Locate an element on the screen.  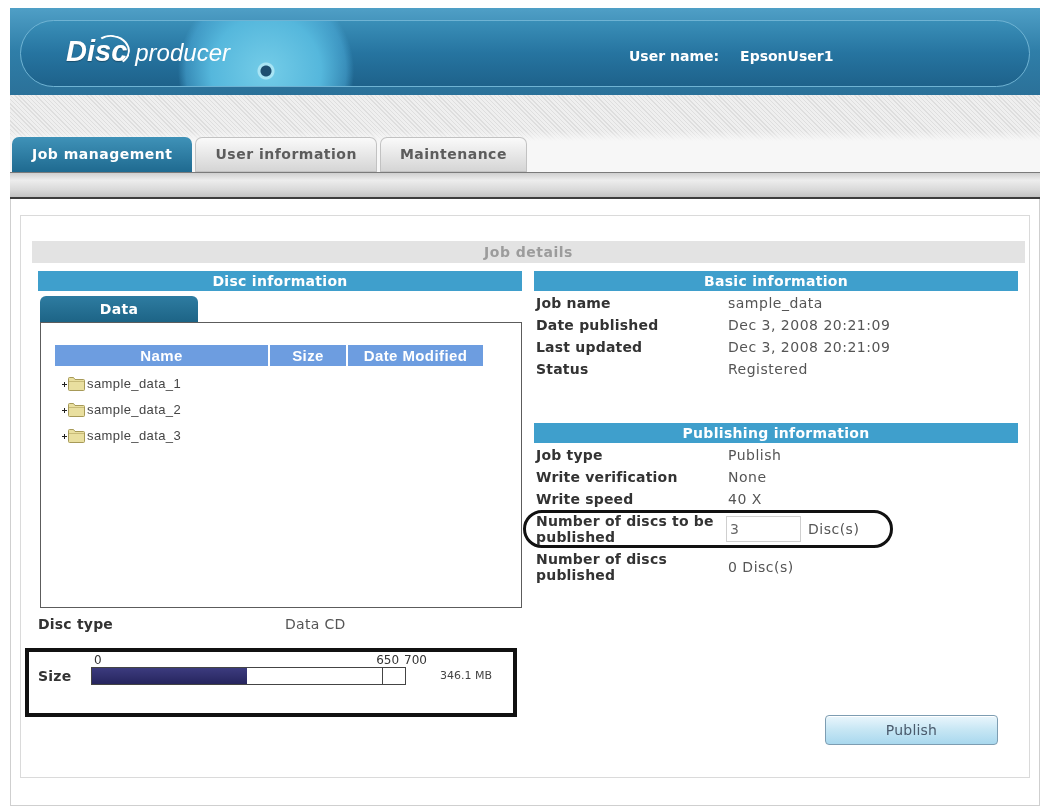
tree-item: sample_data_1 is located at coordinates (134, 384).